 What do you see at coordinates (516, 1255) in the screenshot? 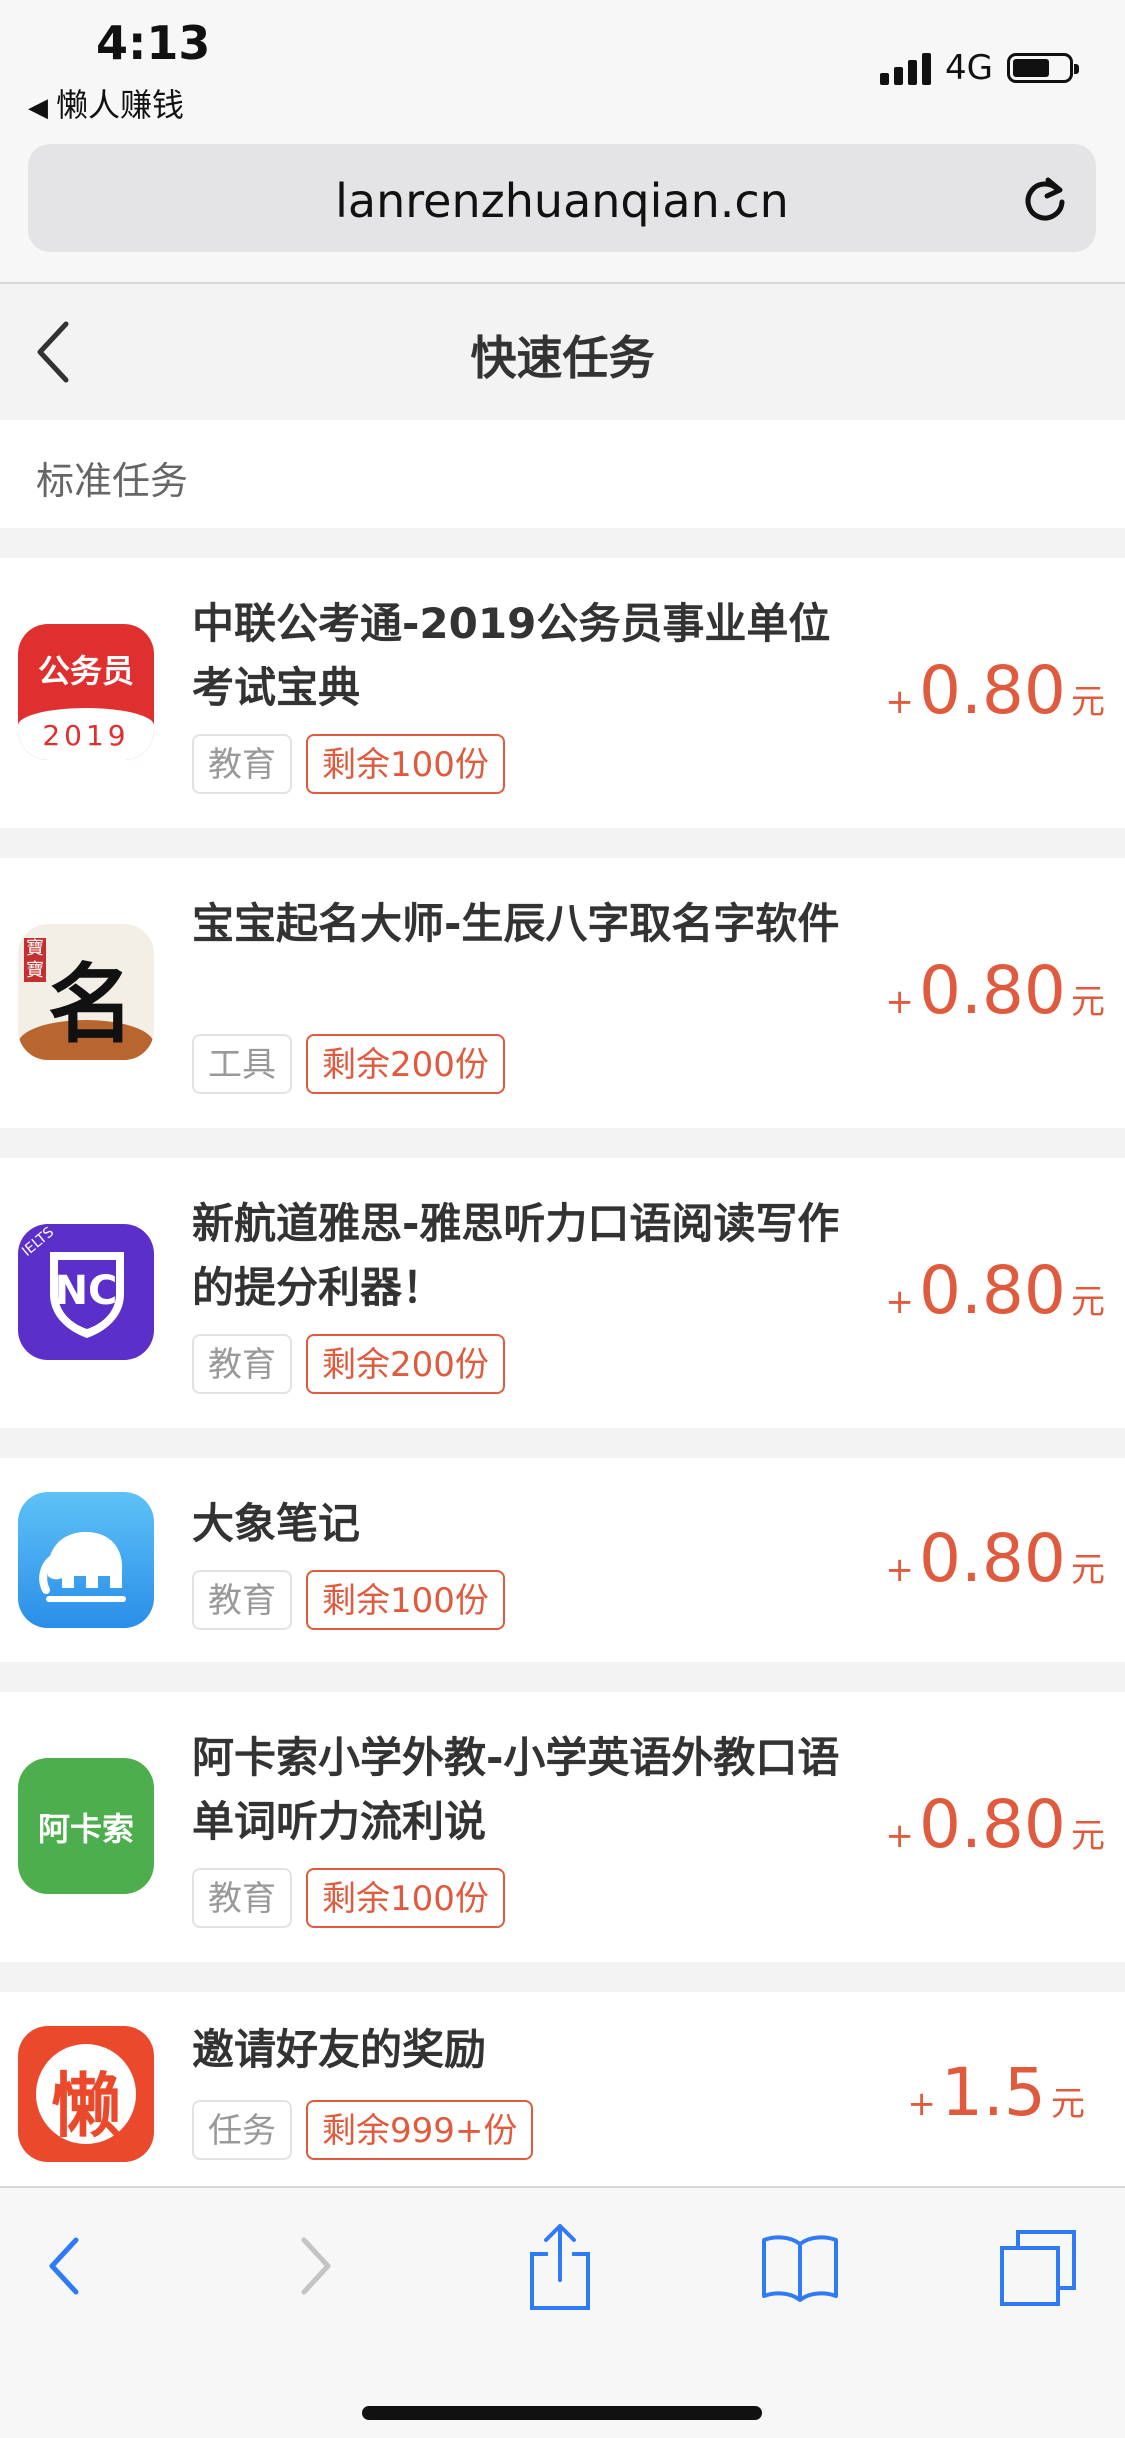
I see `task-name: 新航道雅思-雅思听力口语阅读写作的提分利器！` at bounding box center [516, 1255].